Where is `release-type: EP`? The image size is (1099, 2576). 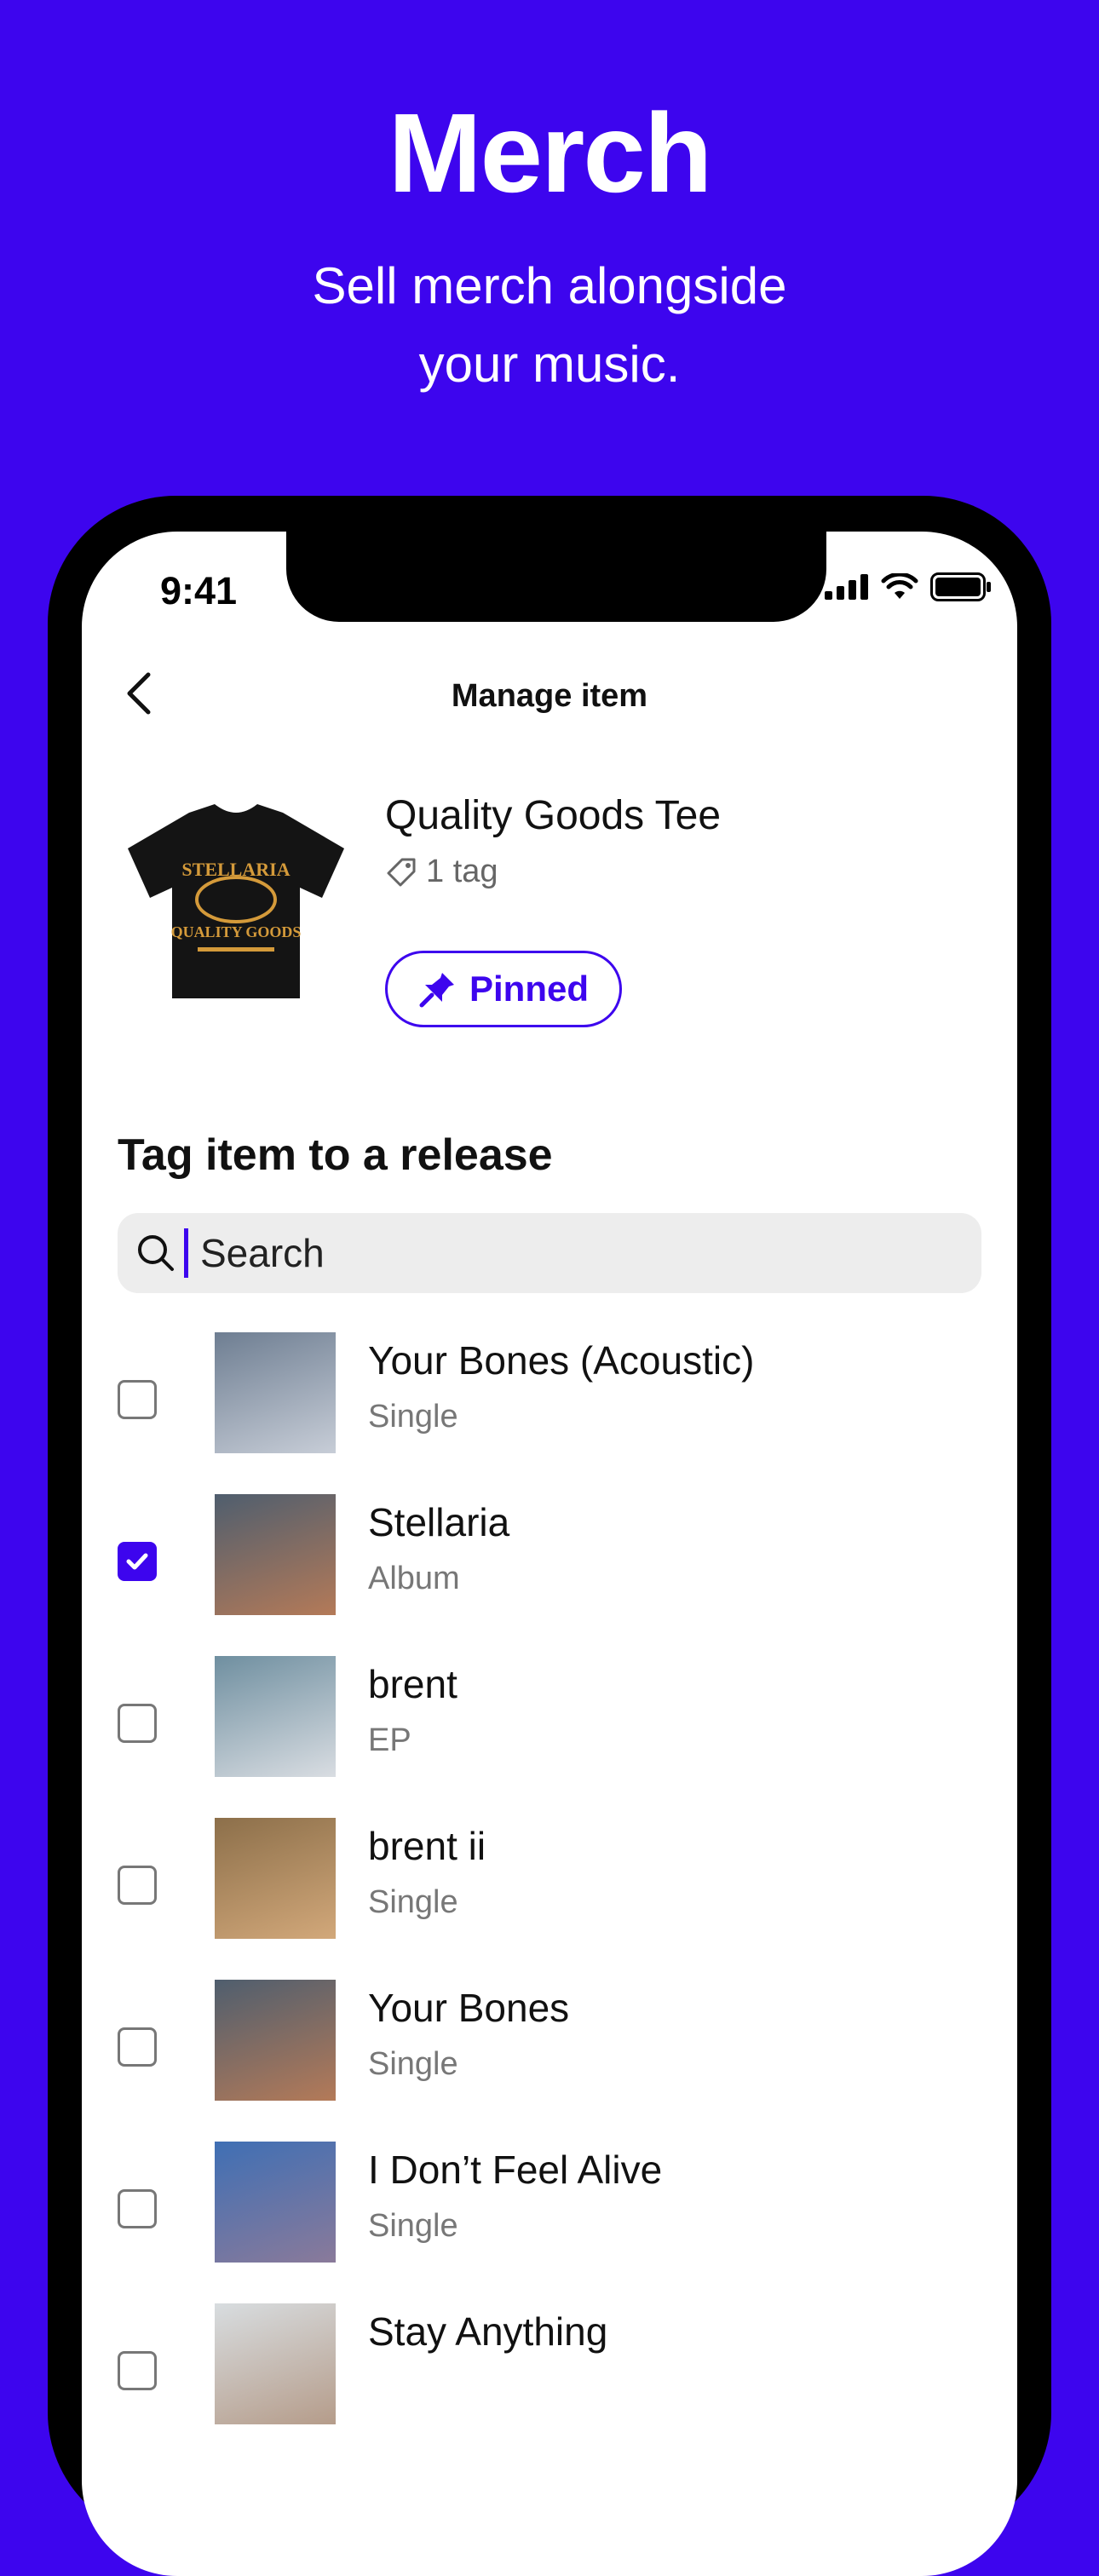
release-type: EP is located at coordinates (389, 1740).